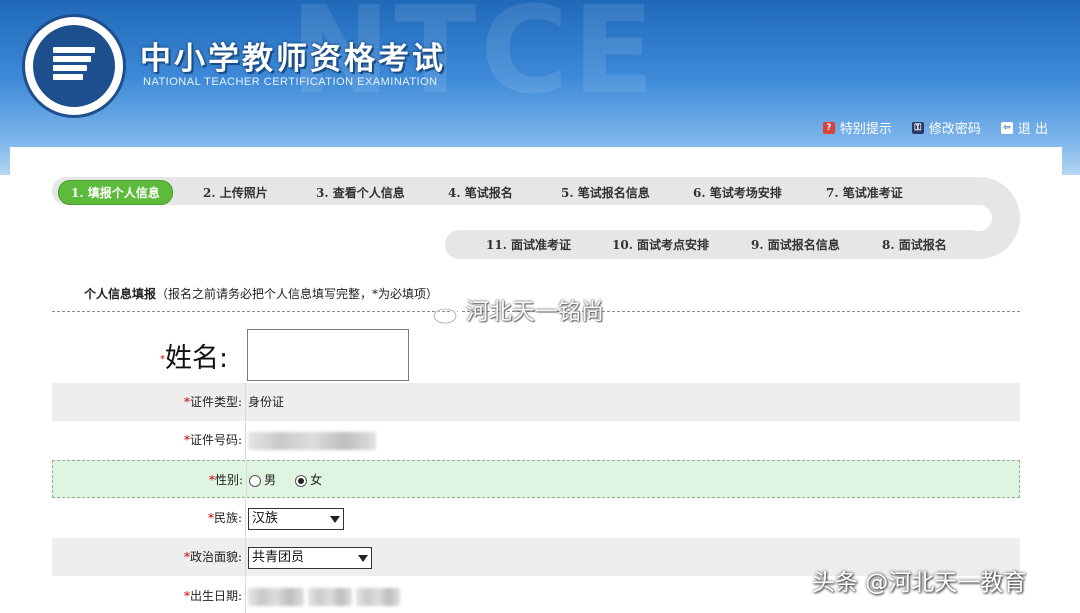  Describe the element at coordinates (293, 59) in the screenshot. I see `site-title: 中小学教师资格考试` at that location.